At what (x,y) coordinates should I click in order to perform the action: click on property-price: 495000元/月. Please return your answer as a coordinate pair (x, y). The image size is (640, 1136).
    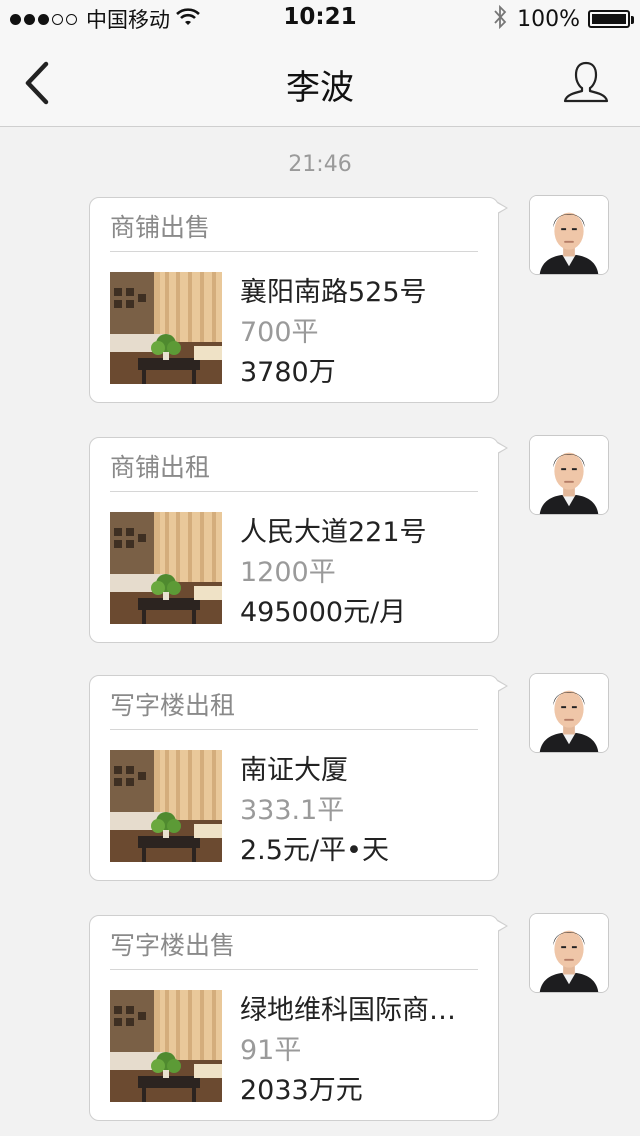
    Looking at the image, I should click on (323, 612).